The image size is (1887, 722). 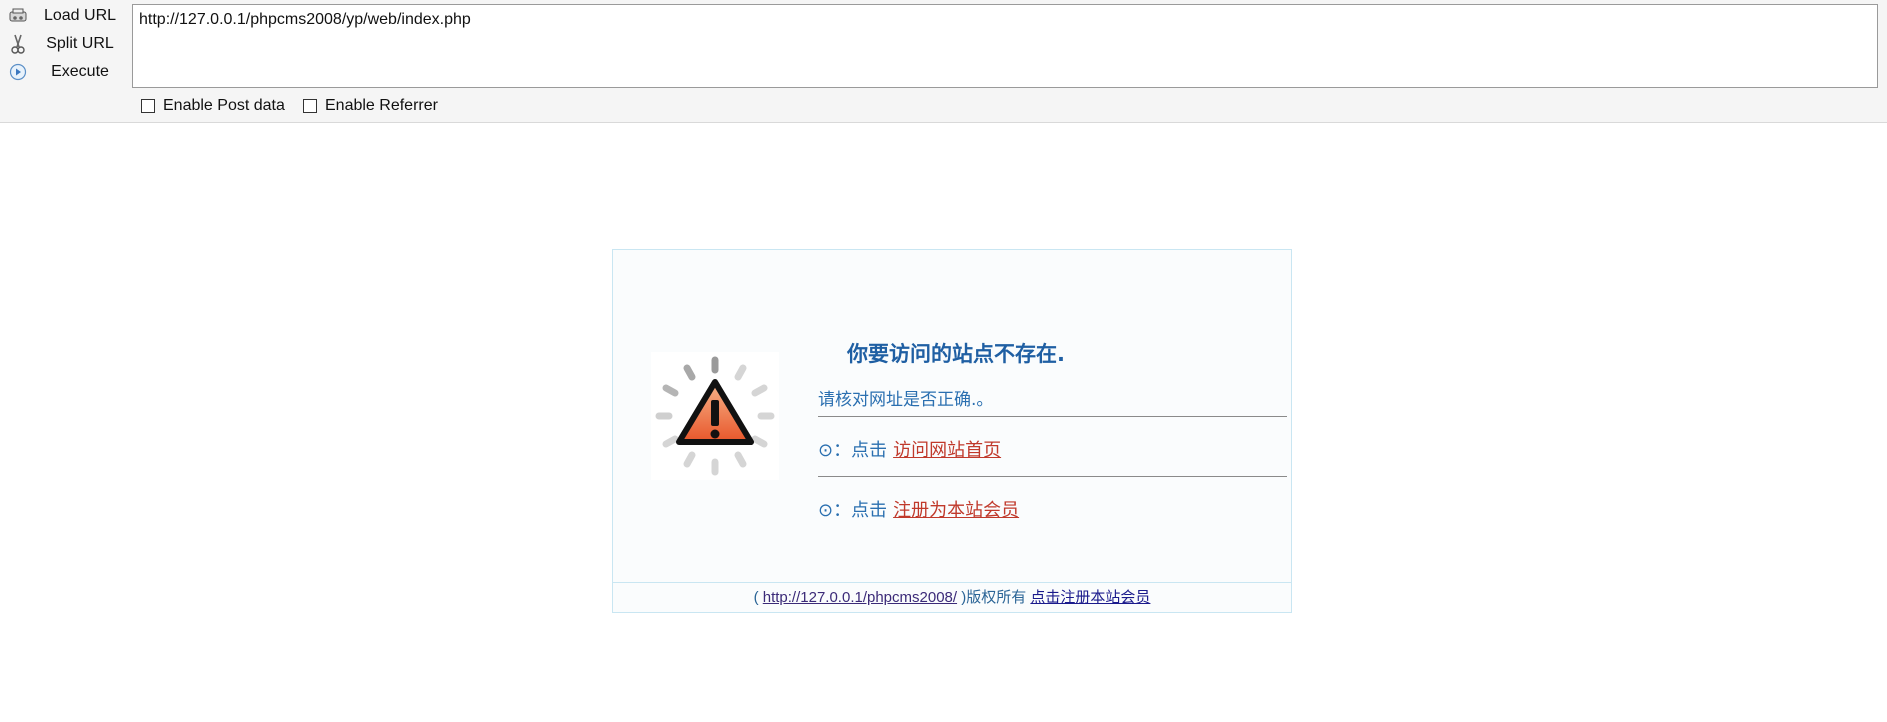 What do you see at coordinates (148, 106) in the screenshot?
I see `enable-post-checkbox` at bounding box center [148, 106].